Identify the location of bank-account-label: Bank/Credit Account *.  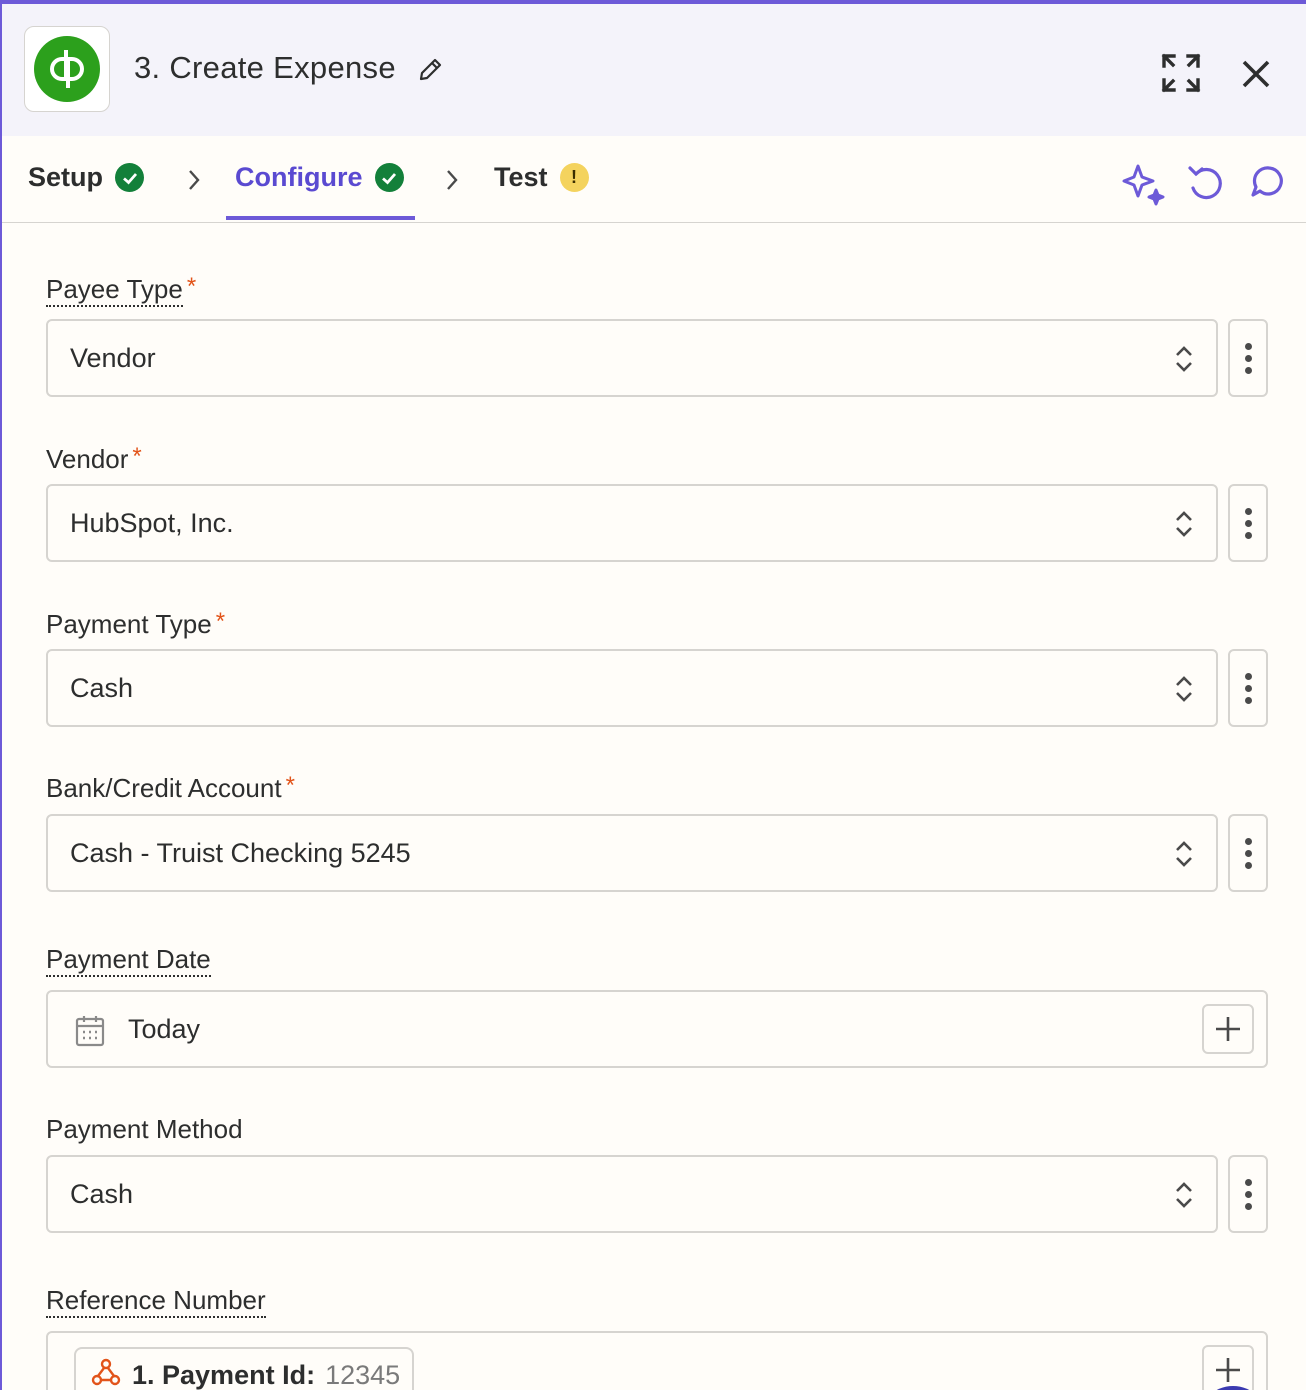
(170, 787).